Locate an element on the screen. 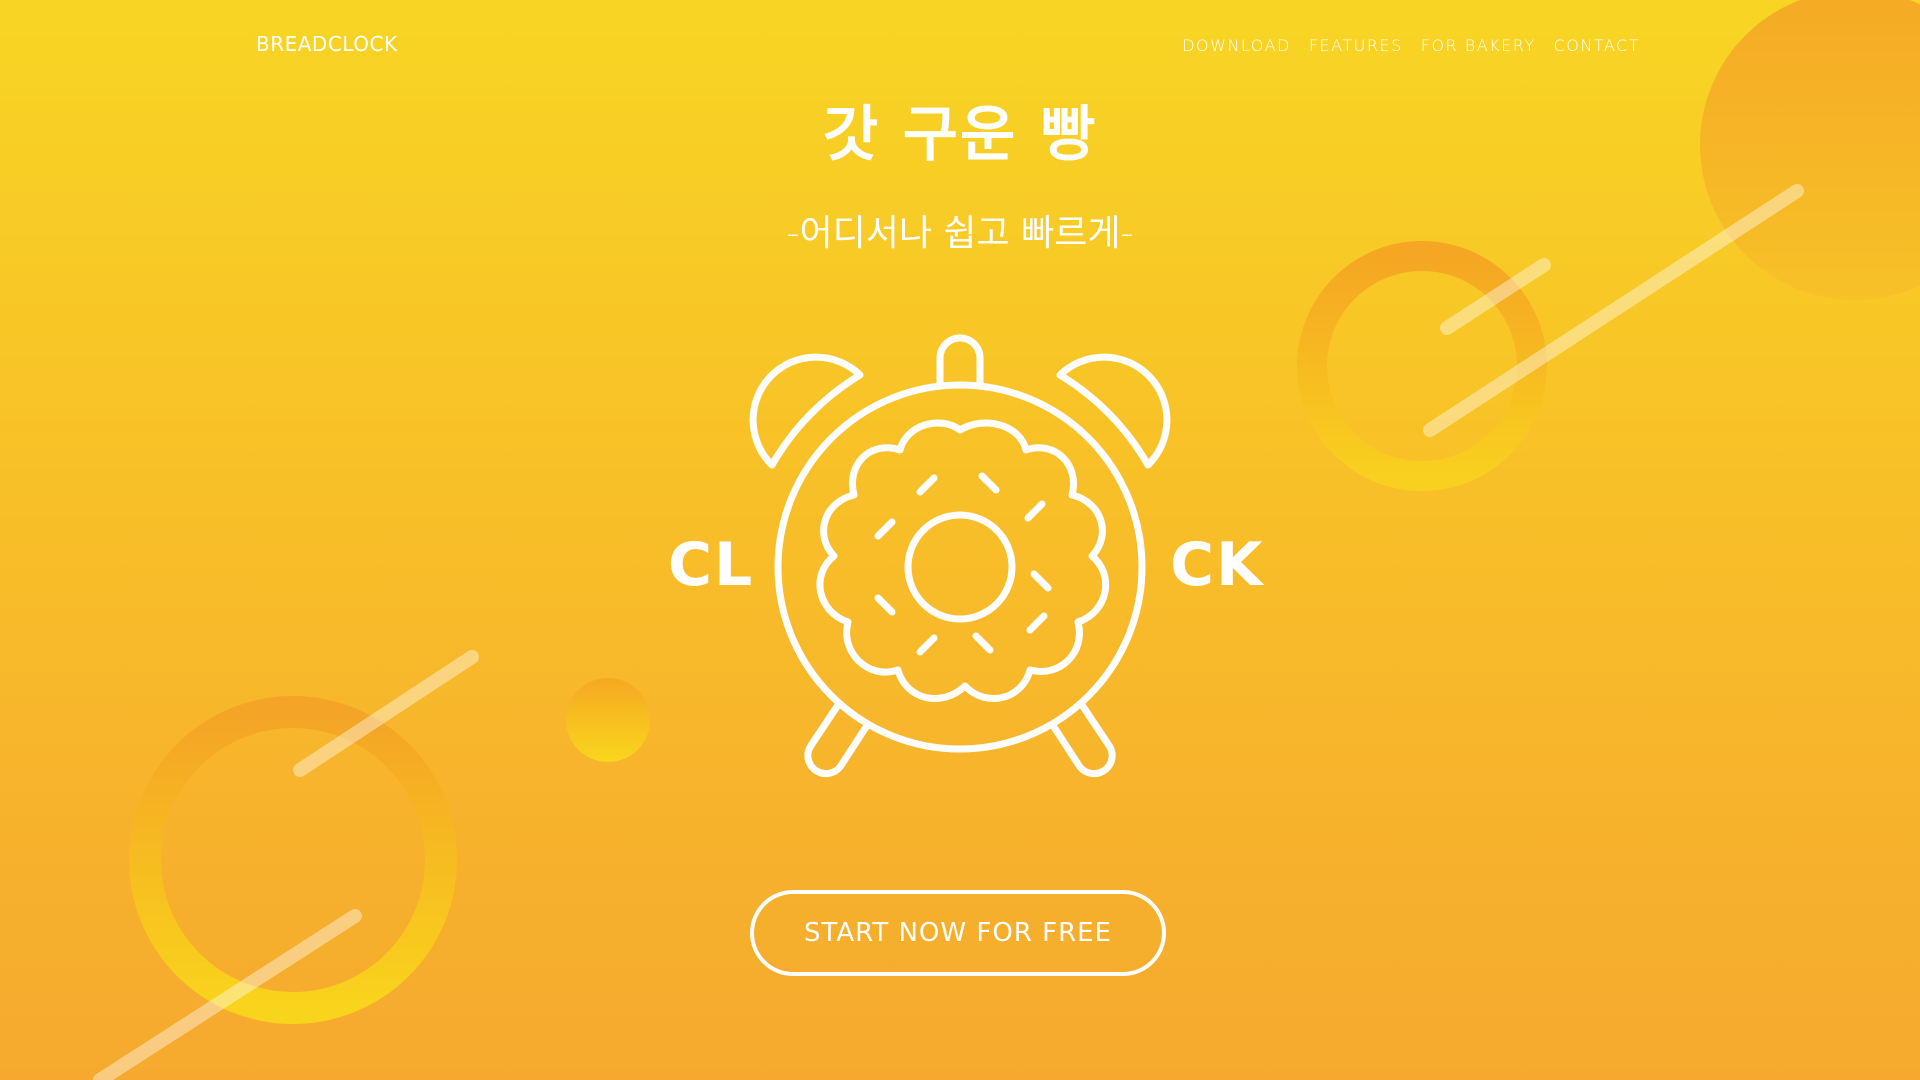 This screenshot has height=1080, width=1920. nav-download: DOWNLOAD is located at coordinates (1236, 45).